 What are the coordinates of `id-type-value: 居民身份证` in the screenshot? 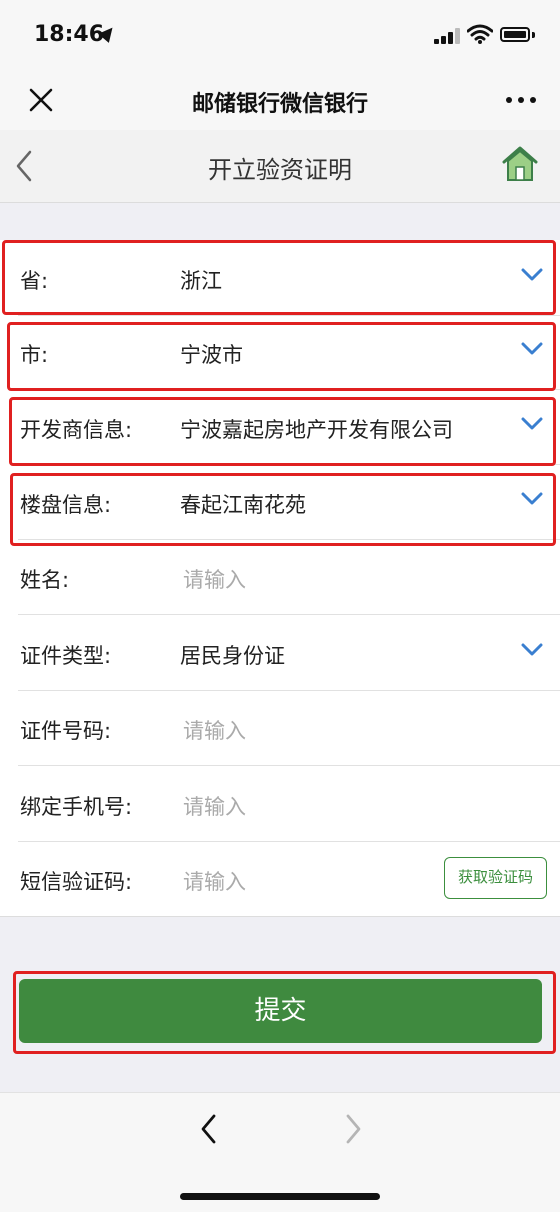 It's located at (232, 656).